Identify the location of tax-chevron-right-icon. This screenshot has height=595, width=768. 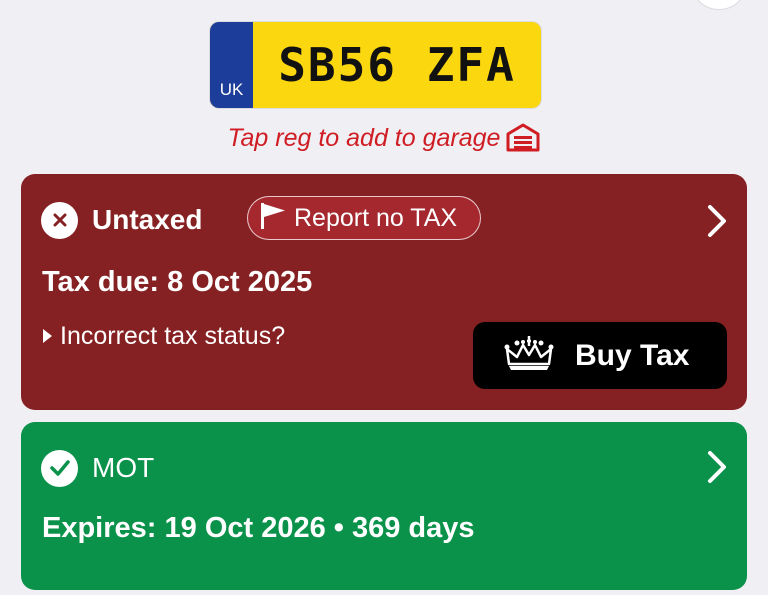
(717, 221).